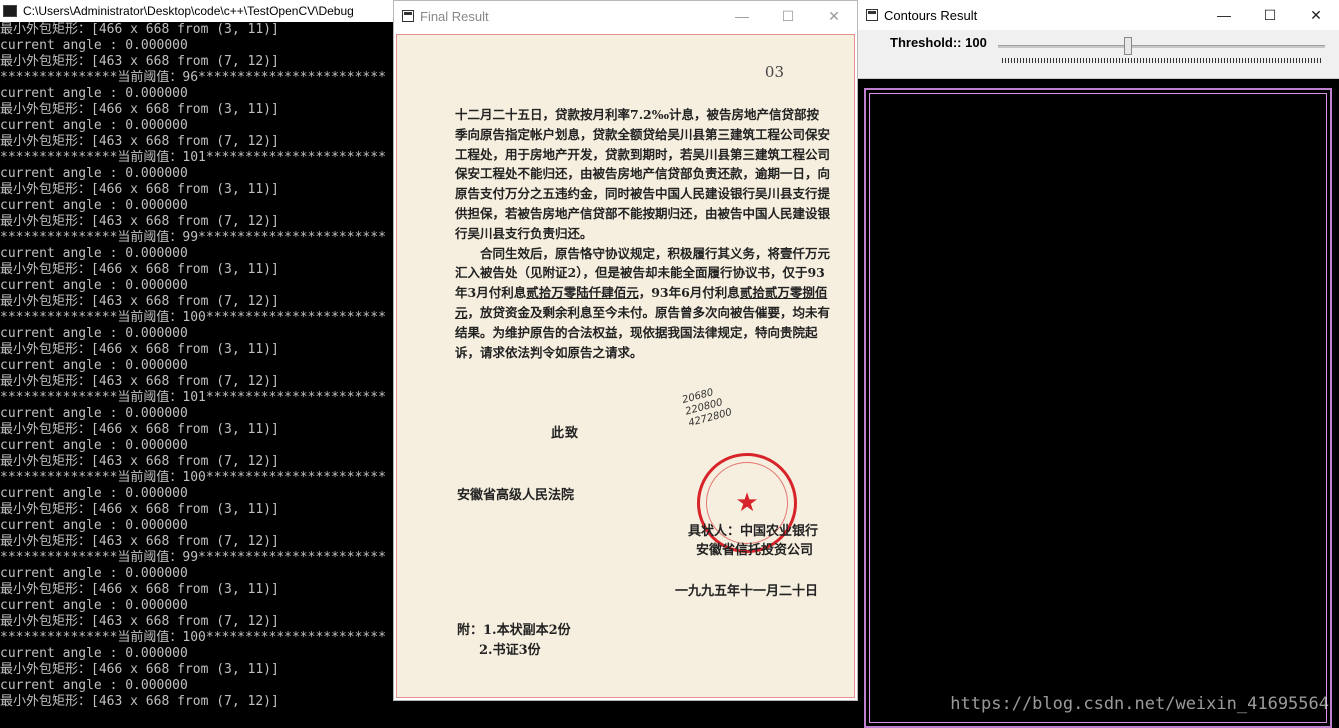 Image resolution: width=1339 pixels, height=728 pixels. What do you see at coordinates (754, 550) in the screenshot?
I see `signer-line: 安徽省信托投资公司` at bounding box center [754, 550].